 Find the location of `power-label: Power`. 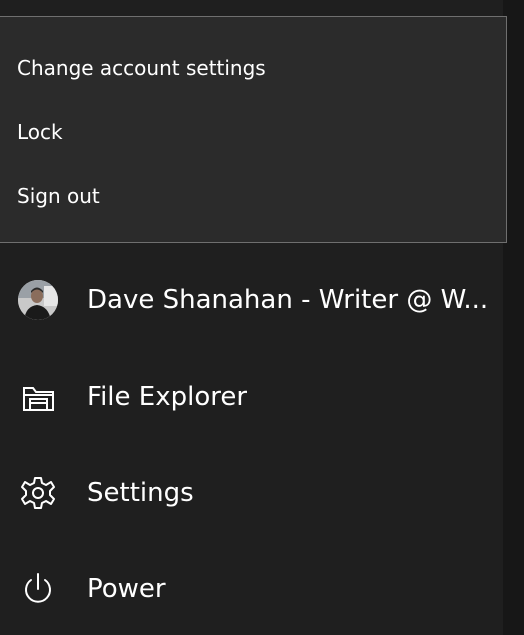

power-label: Power is located at coordinates (126, 589).